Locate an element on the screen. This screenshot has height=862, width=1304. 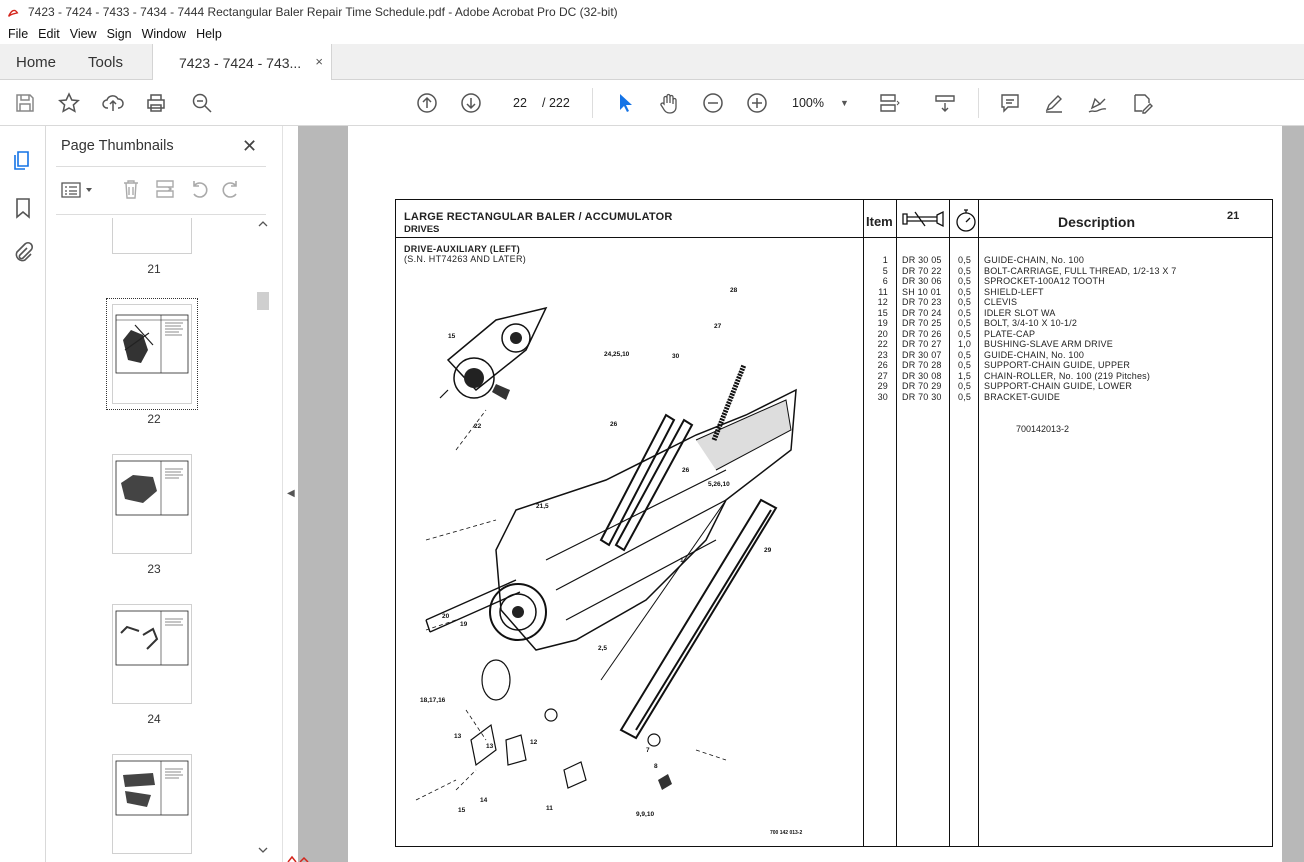
close-panel-icon: ✕ is located at coordinates (249, 146).